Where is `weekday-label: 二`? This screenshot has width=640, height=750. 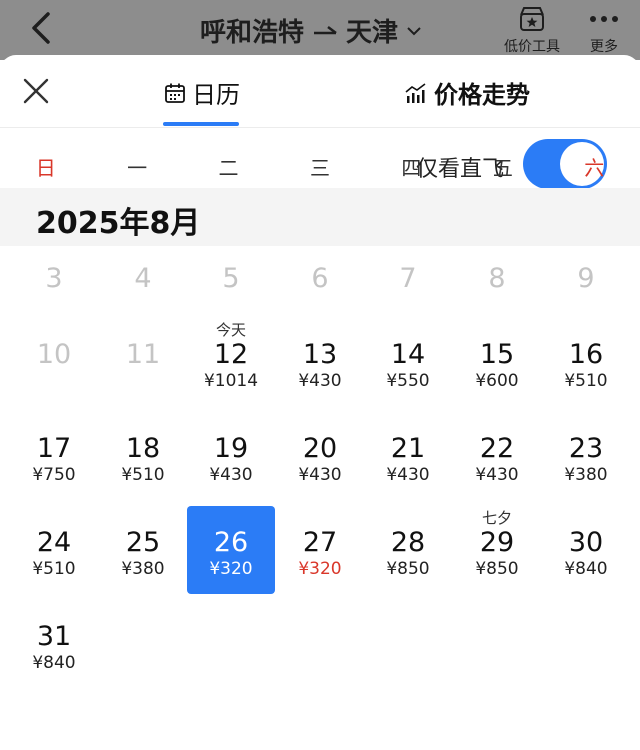
weekday-label: 二 is located at coordinates (228, 168).